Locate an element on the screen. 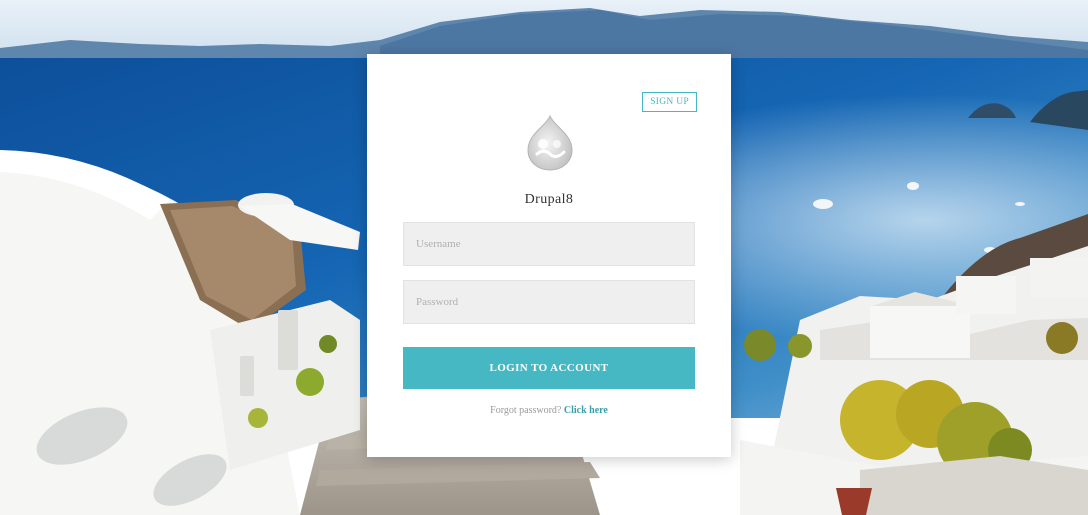 This screenshot has height=515, width=1088. forgot-password-row: Forgot password? Click here is located at coordinates (549, 410).